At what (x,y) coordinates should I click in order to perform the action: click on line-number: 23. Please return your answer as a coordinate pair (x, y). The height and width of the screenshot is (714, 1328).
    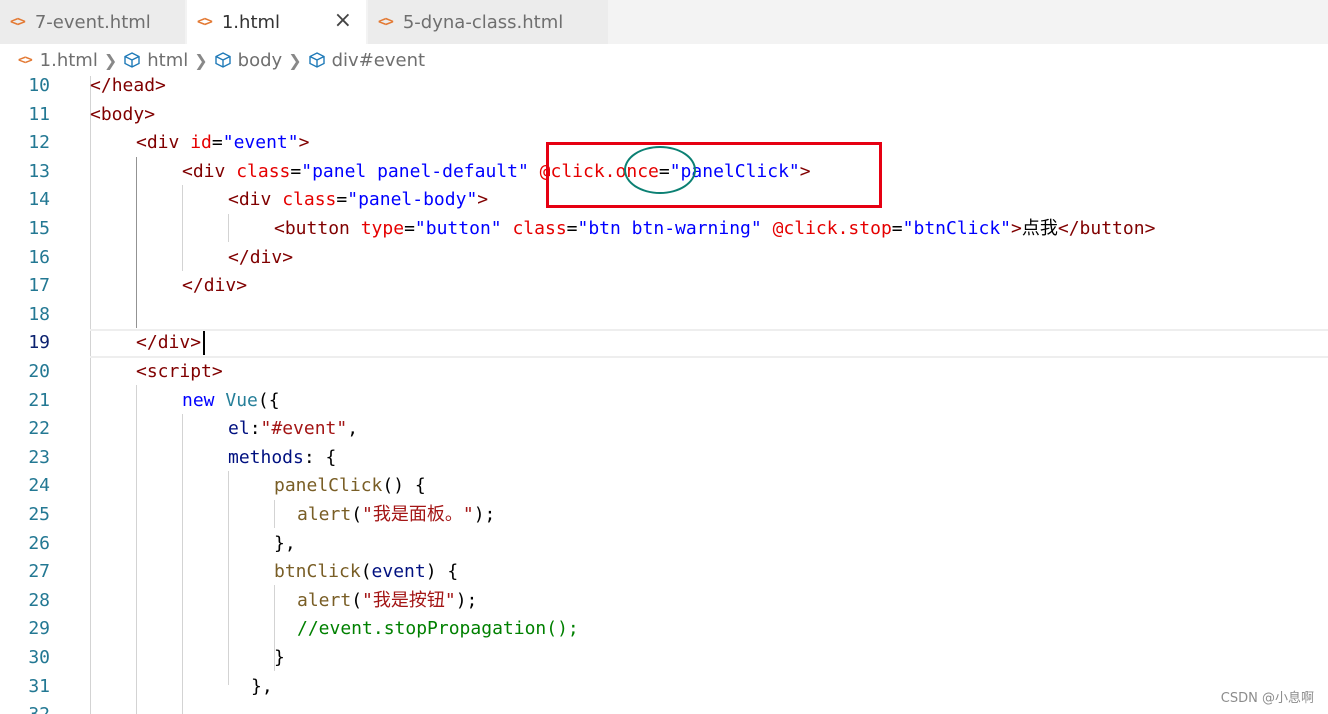
    Looking at the image, I should click on (39, 457).